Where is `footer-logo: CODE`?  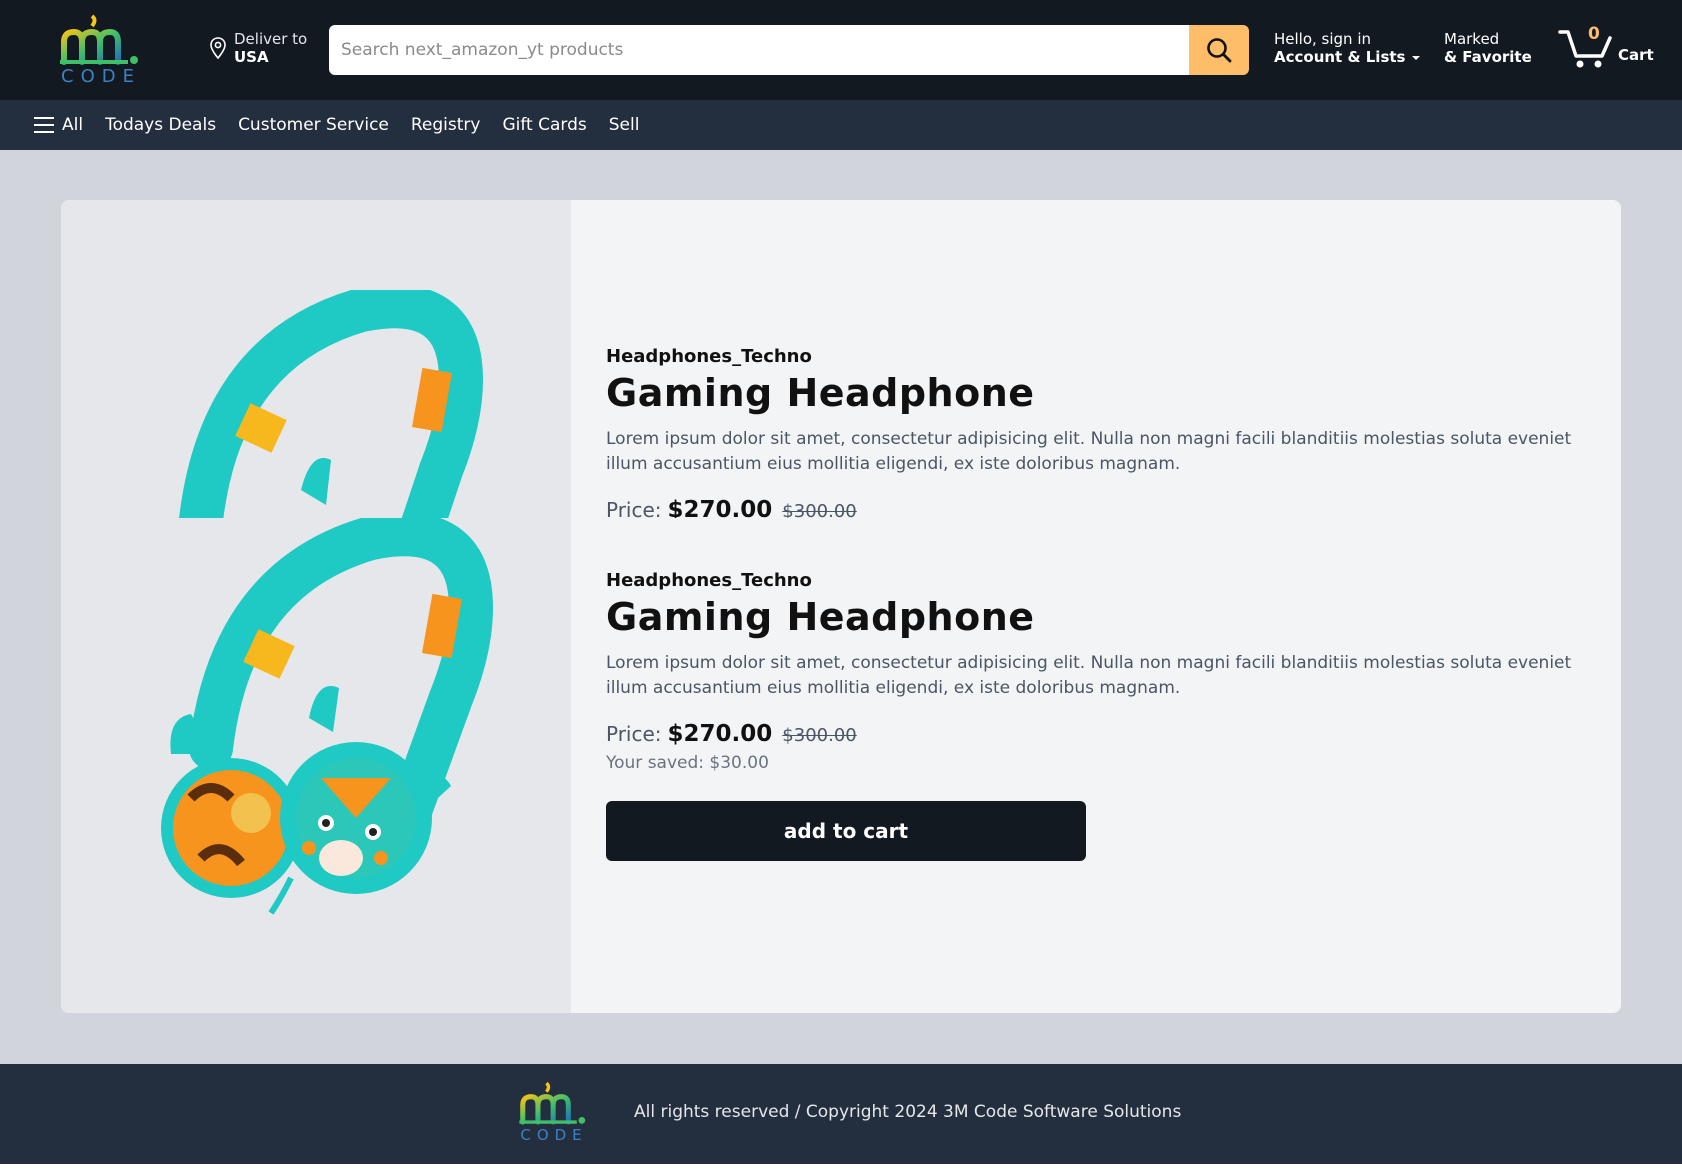 footer-logo: CODE is located at coordinates (554, 1115).